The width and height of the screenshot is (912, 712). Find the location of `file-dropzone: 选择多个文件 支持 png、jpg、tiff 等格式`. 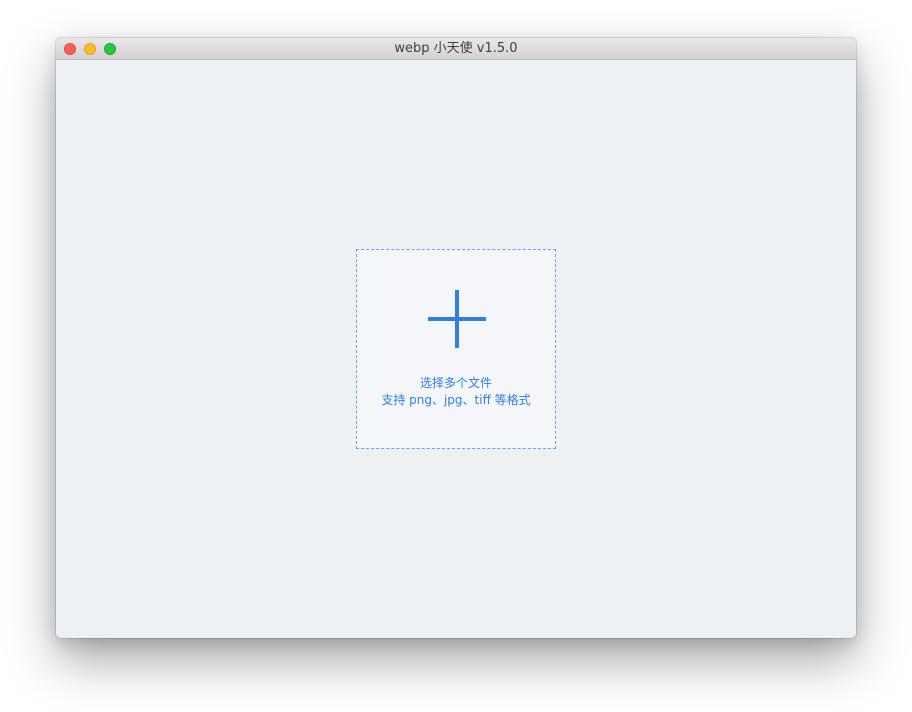

file-dropzone: 选择多个文件 支持 png、jpg、tiff 等格式 is located at coordinates (456, 349).